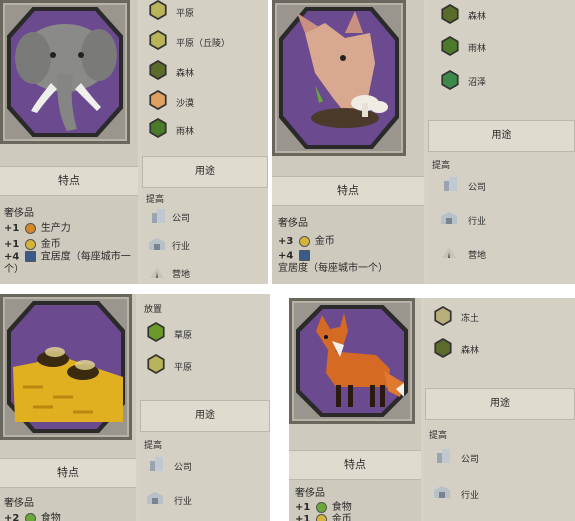 Image resolution: width=575 pixels, height=521 pixels. What do you see at coordinates (156, 332) in the screenshot?
I see `grassland-icon` at bounding box center [156, 332].